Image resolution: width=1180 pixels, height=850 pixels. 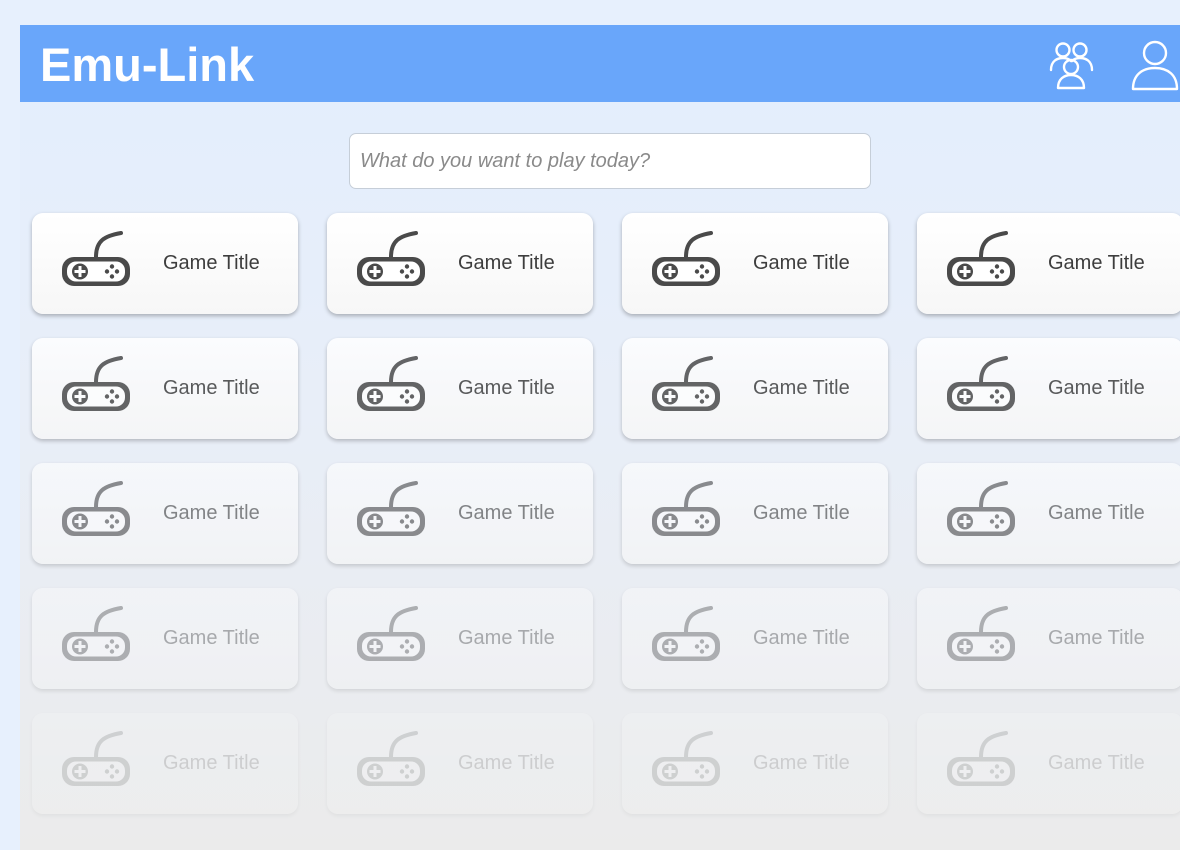 I want to click on header-bar: Emu-Link, so click(x=600, y=63).